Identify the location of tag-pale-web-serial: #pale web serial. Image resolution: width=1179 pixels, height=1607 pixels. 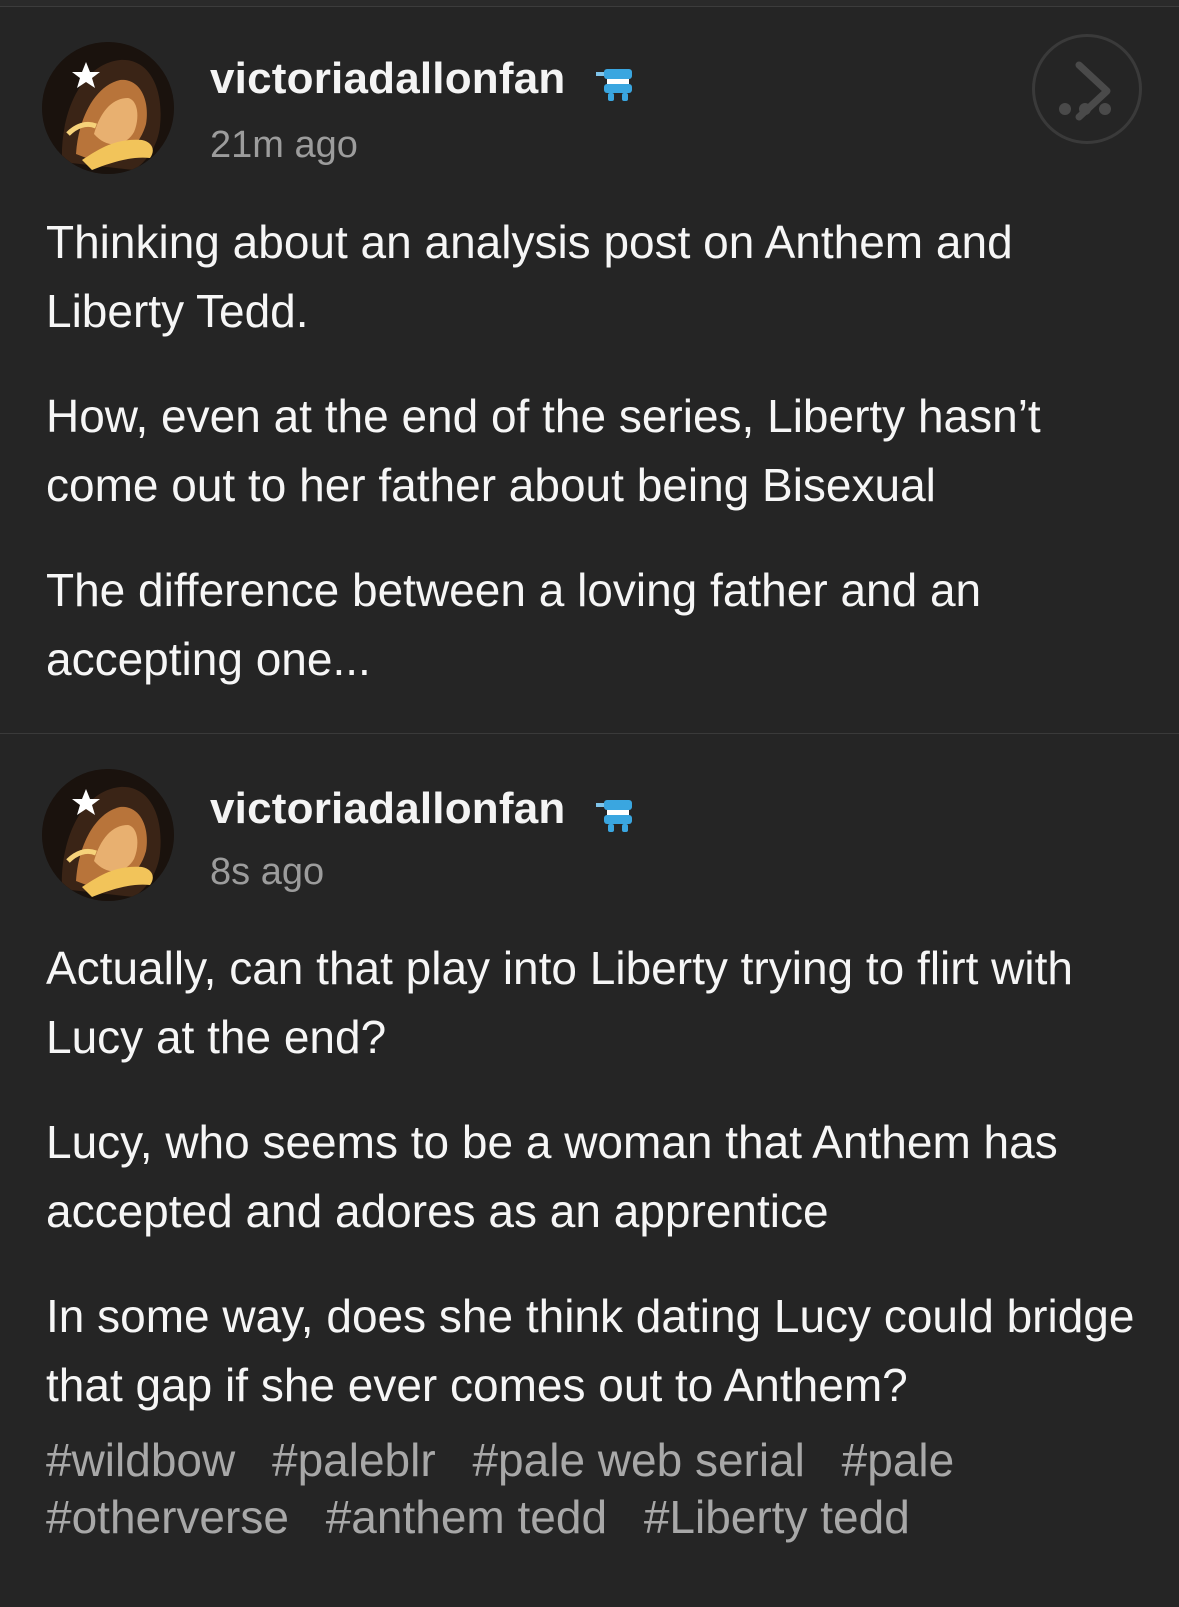
(638, 1460).